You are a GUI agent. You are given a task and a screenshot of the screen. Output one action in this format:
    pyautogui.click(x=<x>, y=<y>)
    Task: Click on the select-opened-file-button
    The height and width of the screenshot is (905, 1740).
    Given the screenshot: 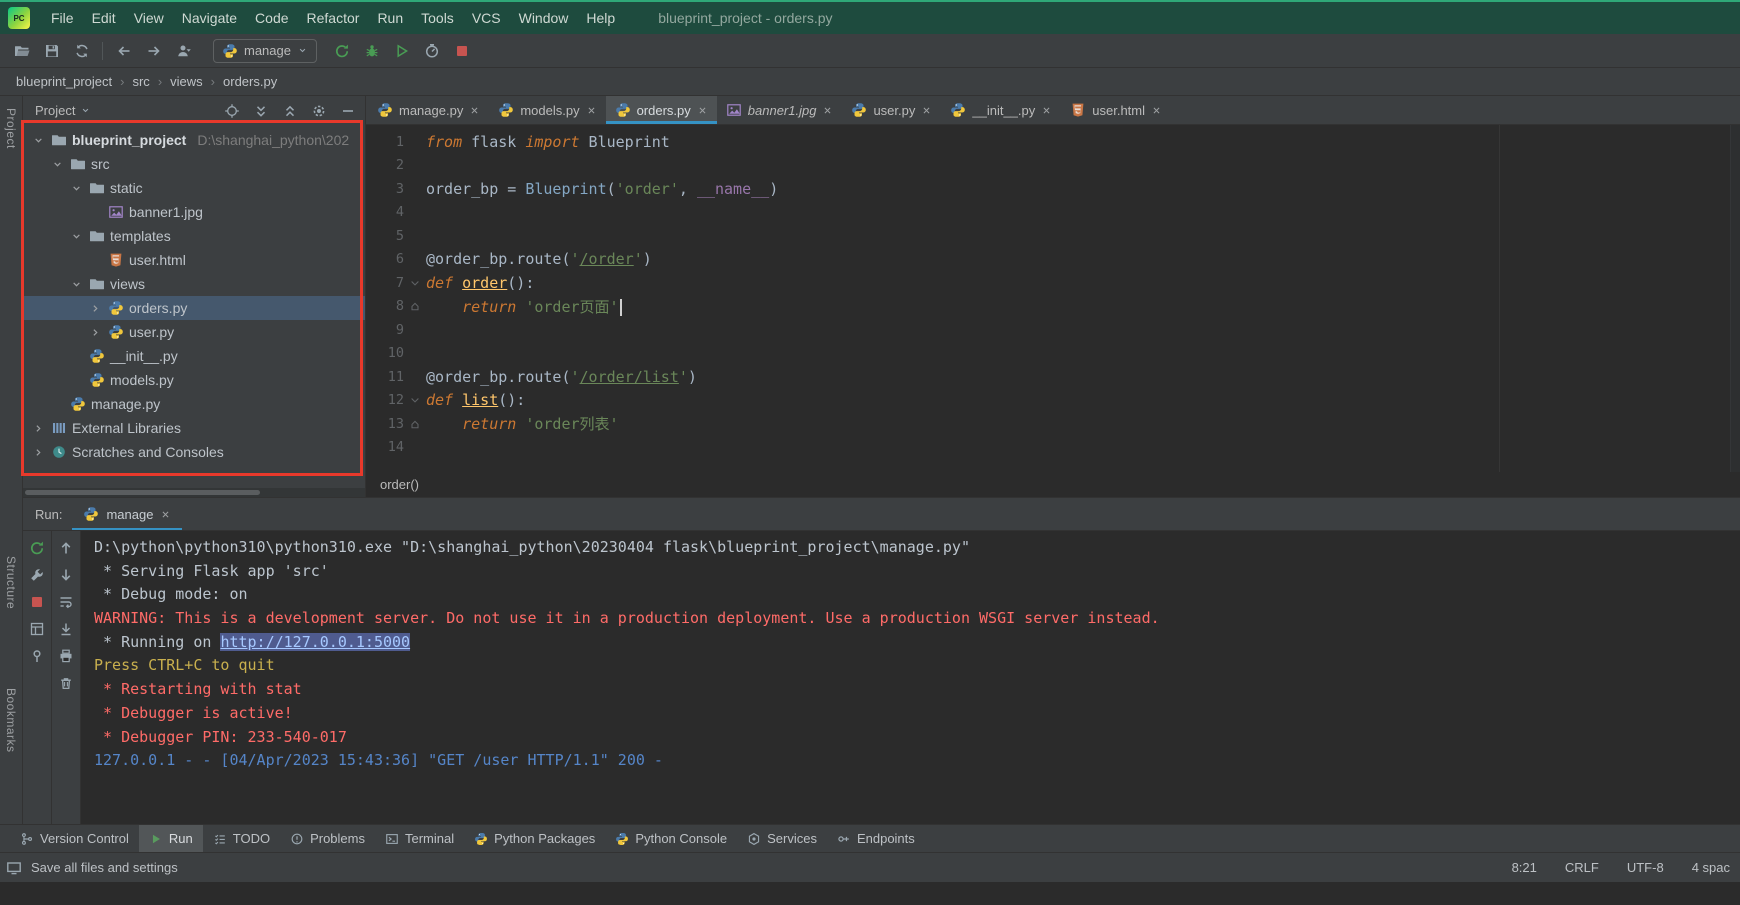 What is the action you would take?
    pyautogui.click(x=232, y=111)
    